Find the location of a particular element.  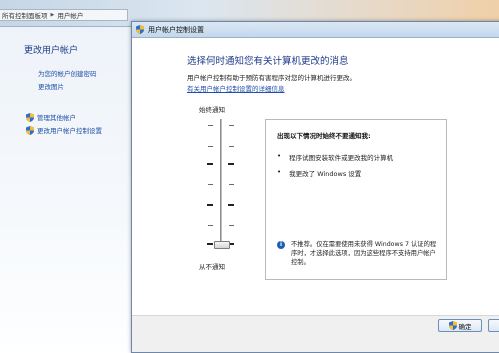

change-uac-settings-link: 更改用户帐户控制设置 is located at coordinates (64, 130).